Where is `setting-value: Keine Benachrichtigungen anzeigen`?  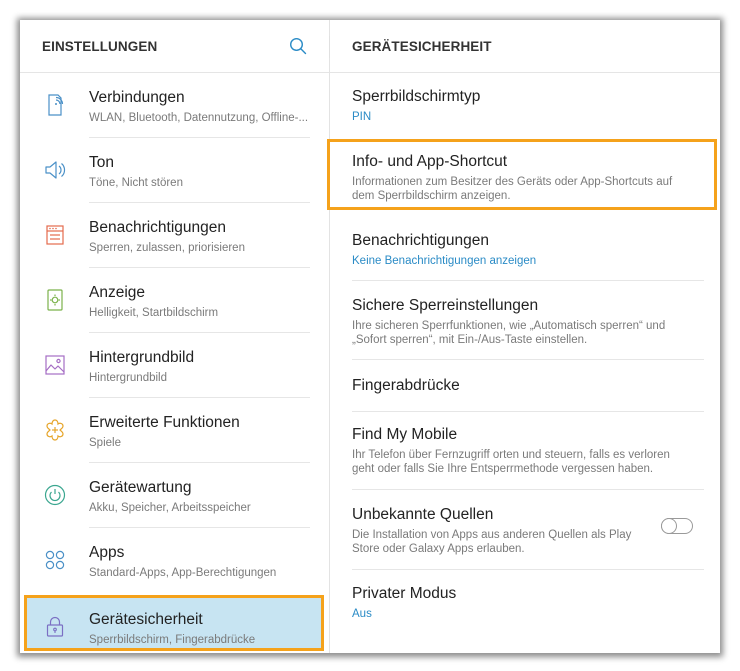 setting-value: Keine Benachrichtigungen anzeigen is located at coordinates (444, 261).